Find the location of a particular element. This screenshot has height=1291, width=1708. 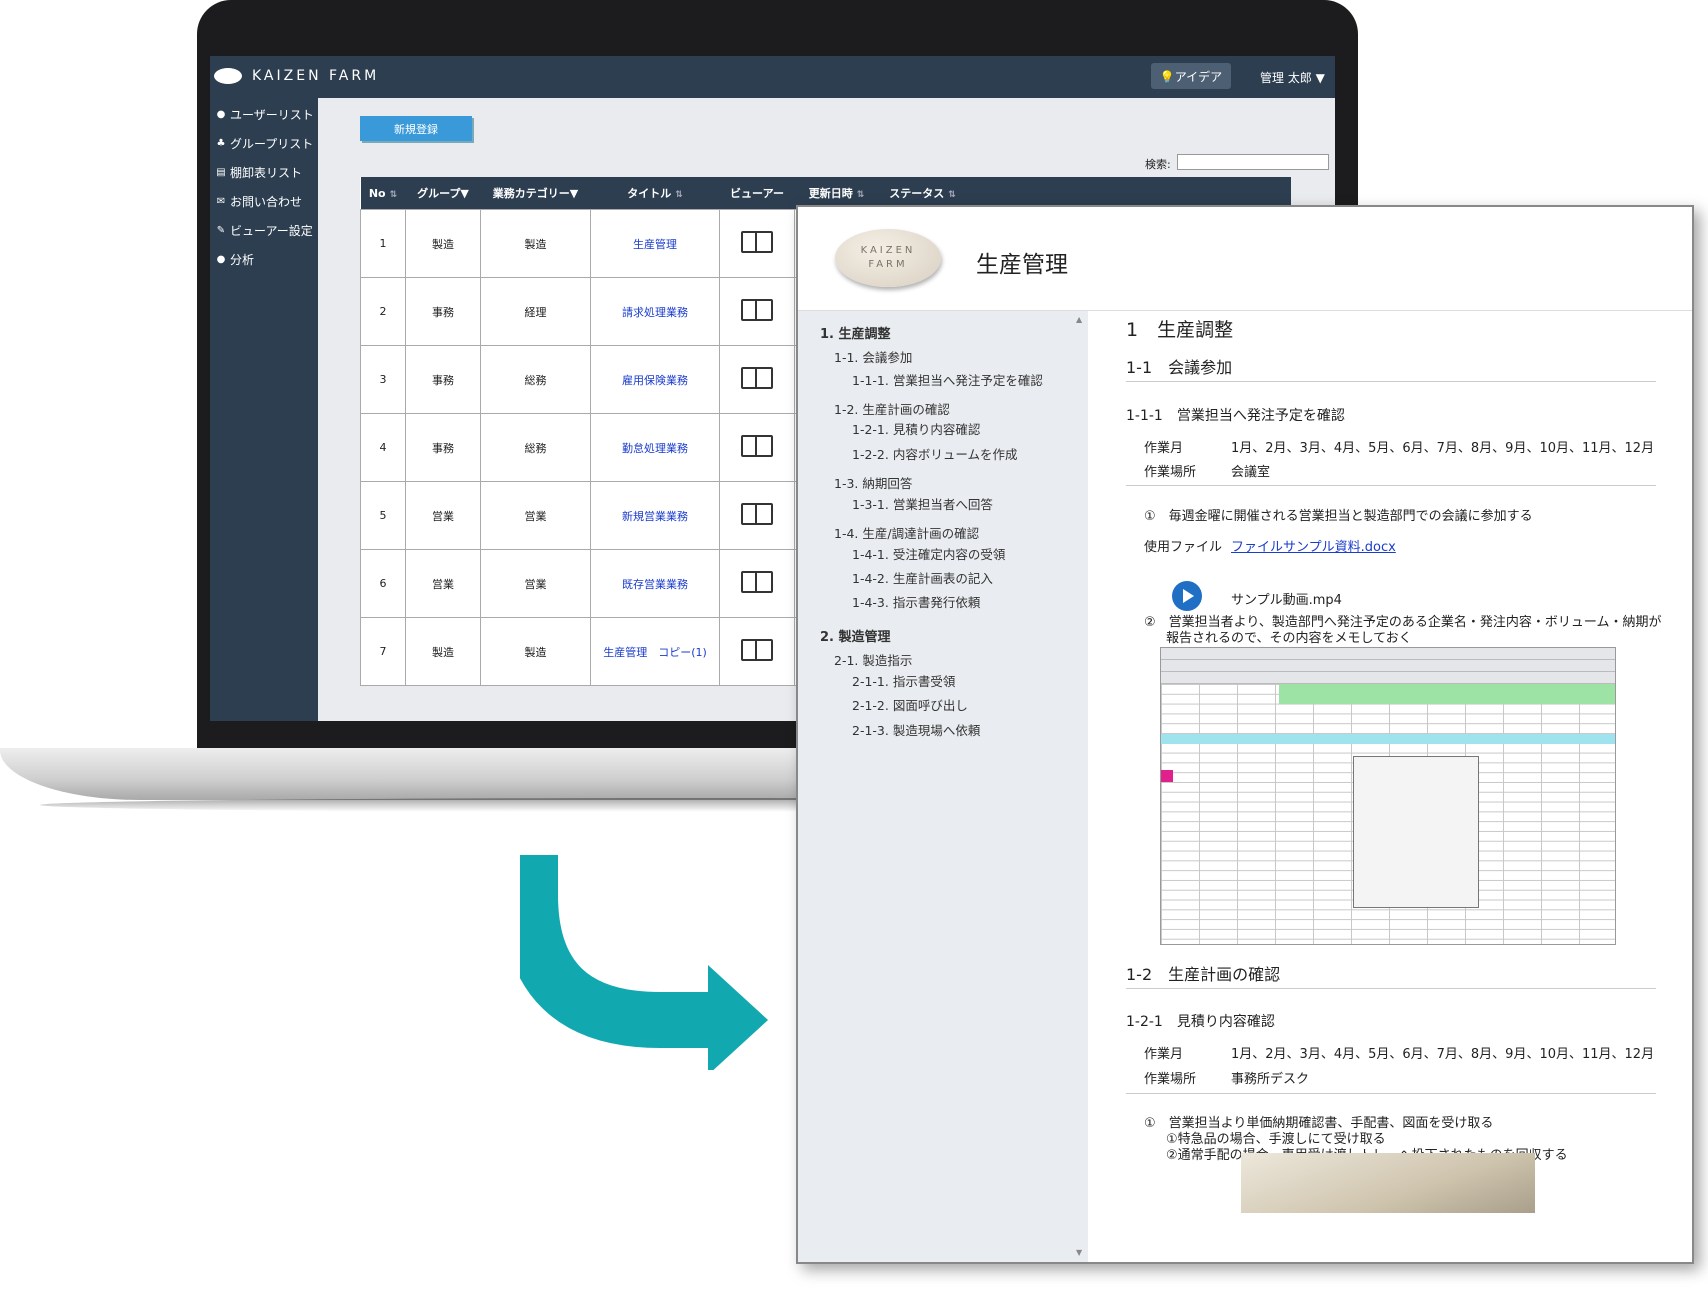

sidebar-item-inventory: ▤ 棚卸表リスト is located at coordinates (259, 172).